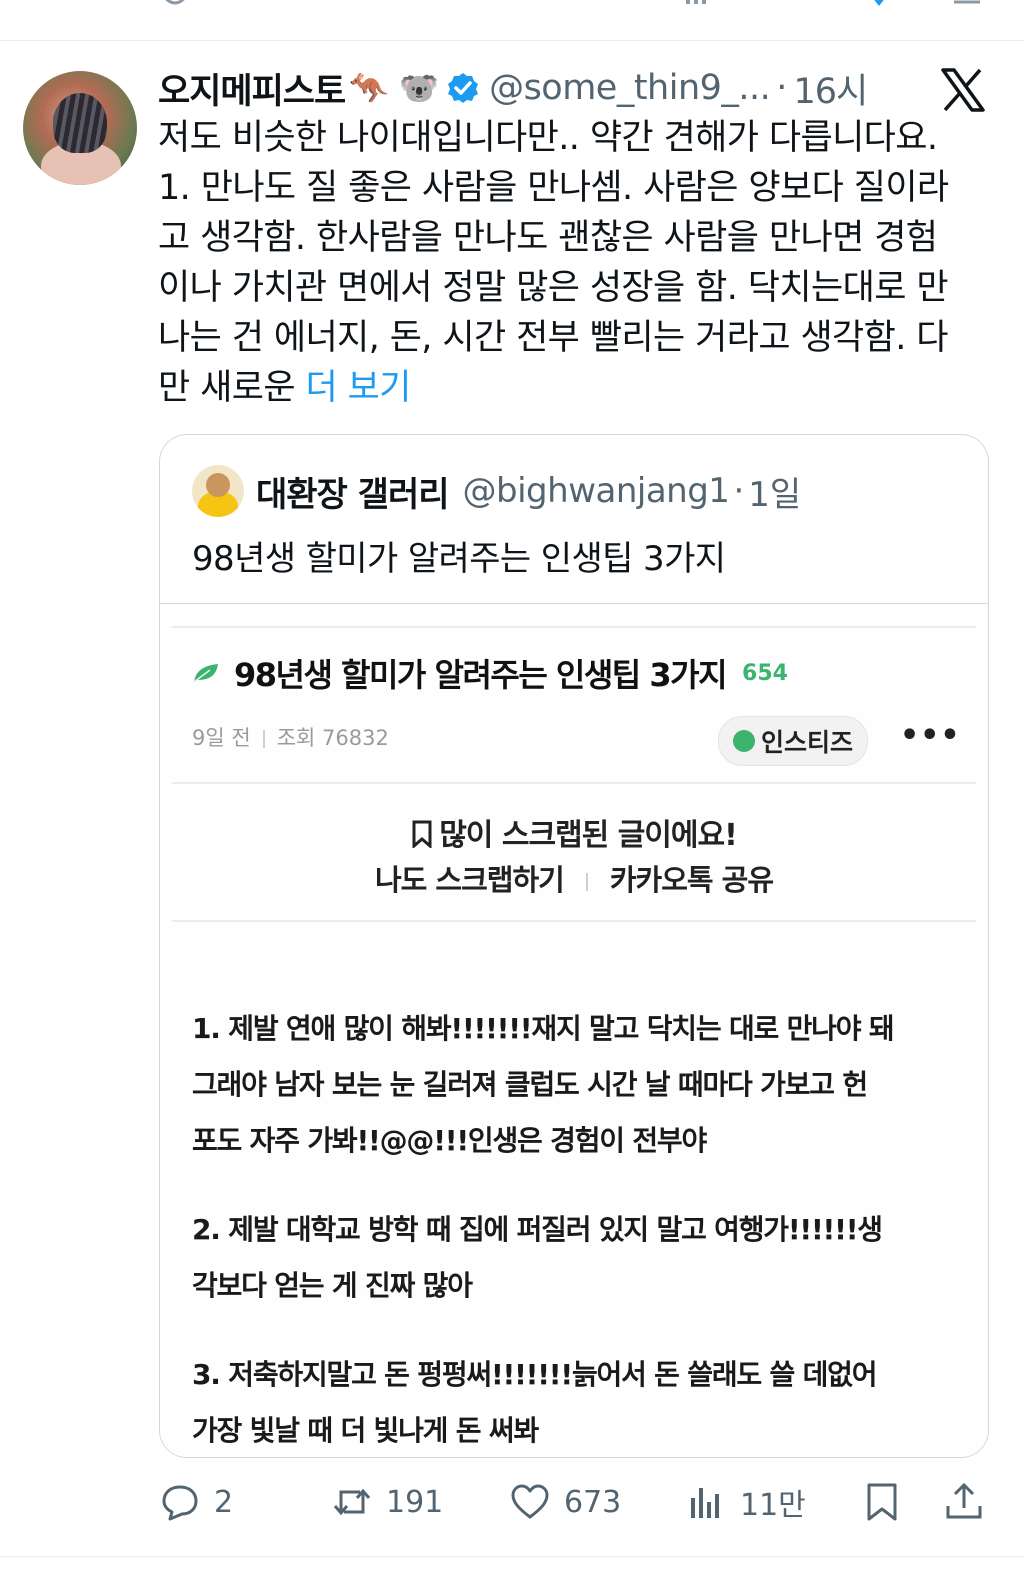  I want to click on previous-tweet-actions-edge, so click(512, 20).